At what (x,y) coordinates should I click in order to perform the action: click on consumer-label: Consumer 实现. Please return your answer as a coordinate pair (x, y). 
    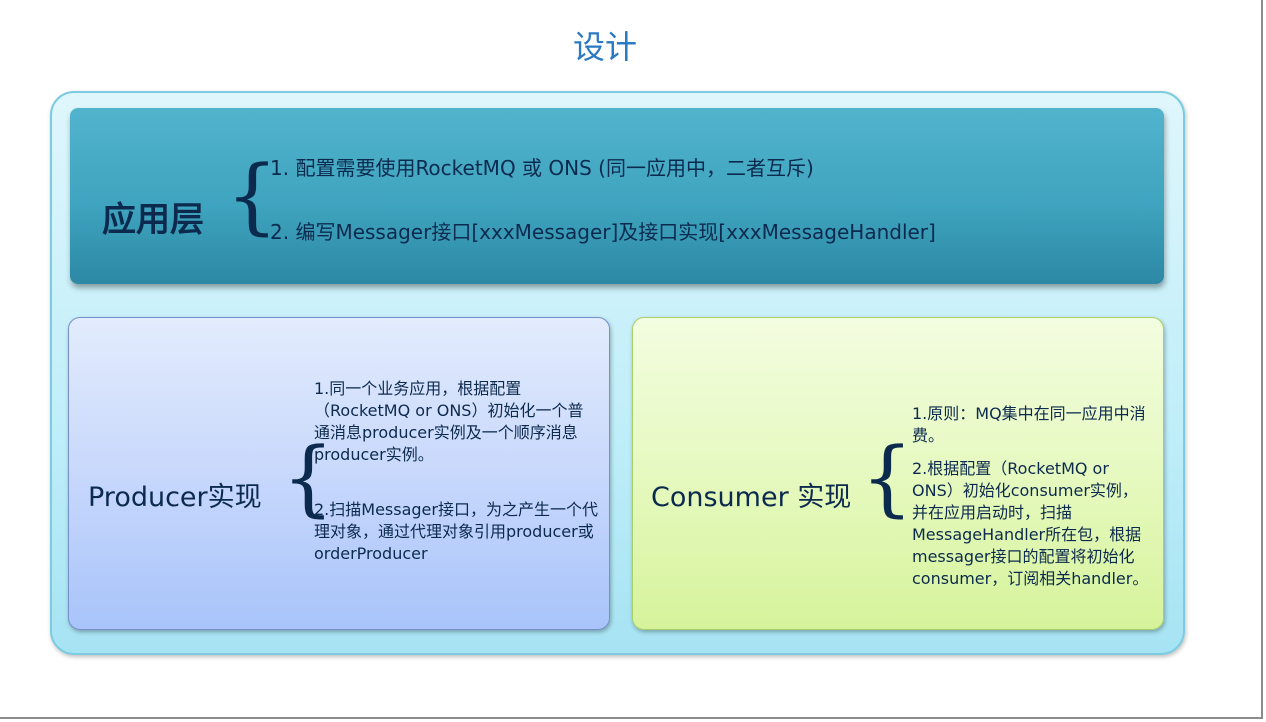
    Looking at the image, I should click on (751, 497).